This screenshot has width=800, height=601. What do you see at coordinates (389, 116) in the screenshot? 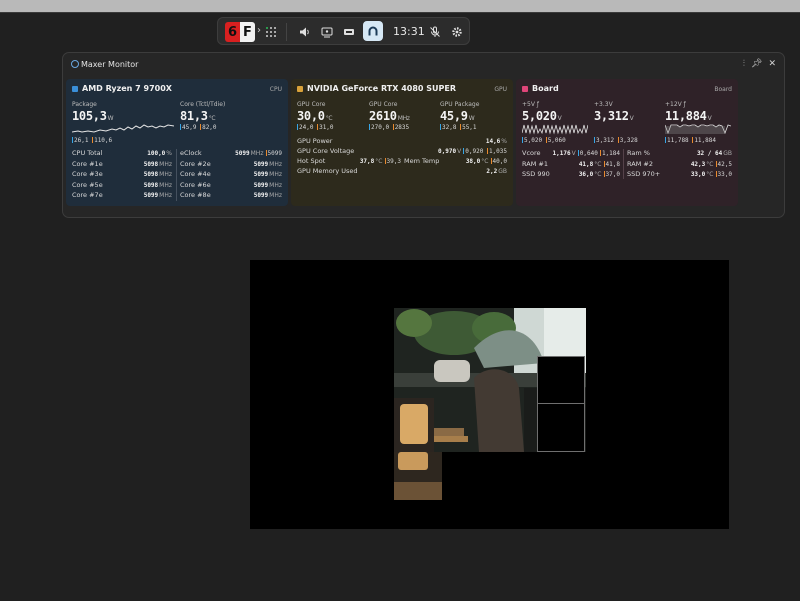
I see `gpu-core-clock-value: 2610MHz` at bounding box center [389, 116].